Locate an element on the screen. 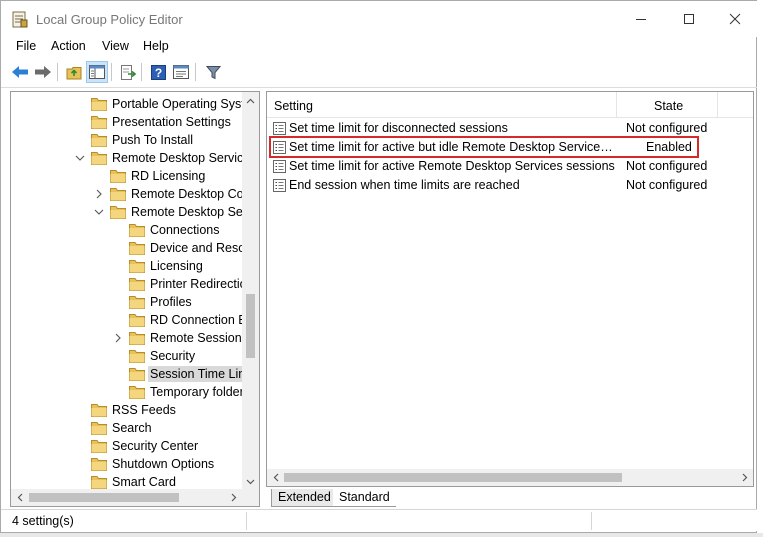 The height and width of the screenshot is (537, 763). tab-extended: Extended is located at coordinates (304, 498).